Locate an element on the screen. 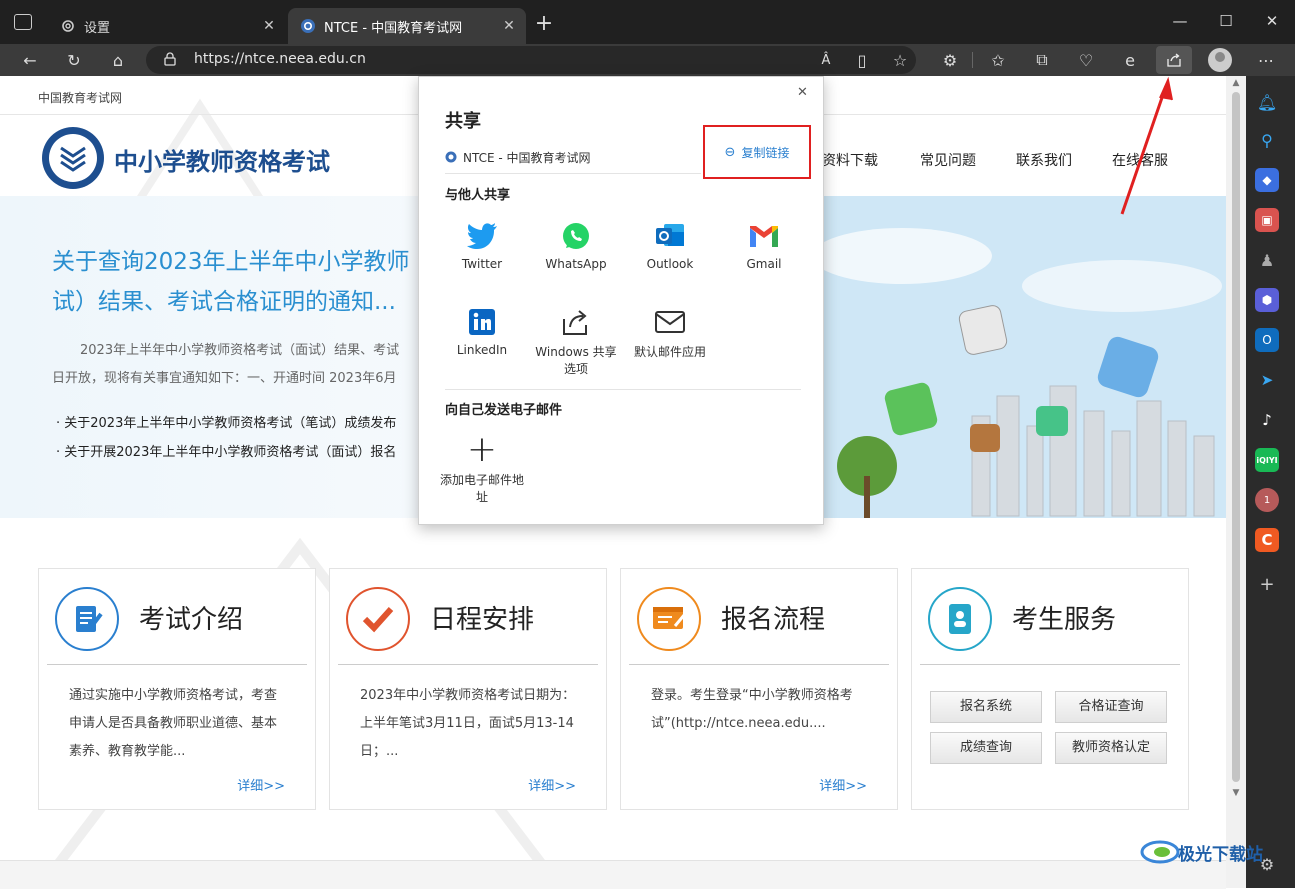  tab-actions-icon is located at coordinates (23, 22).